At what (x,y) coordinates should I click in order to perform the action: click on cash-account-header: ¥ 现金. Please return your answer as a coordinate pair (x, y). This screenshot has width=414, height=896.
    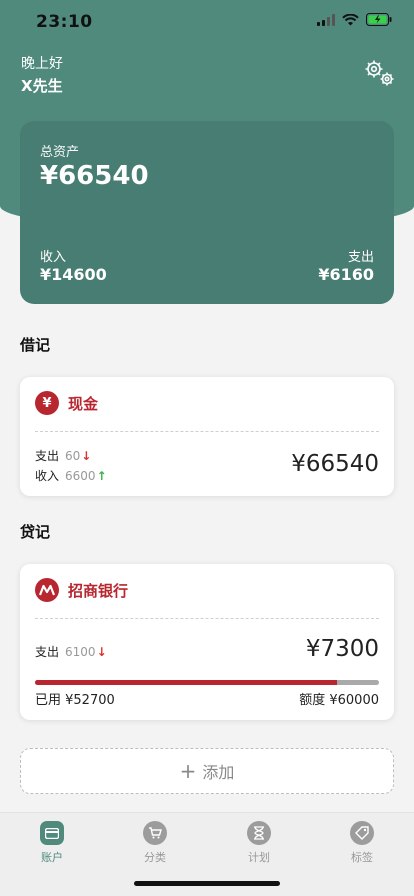
    Looking at the image, I should click on (66, 403).